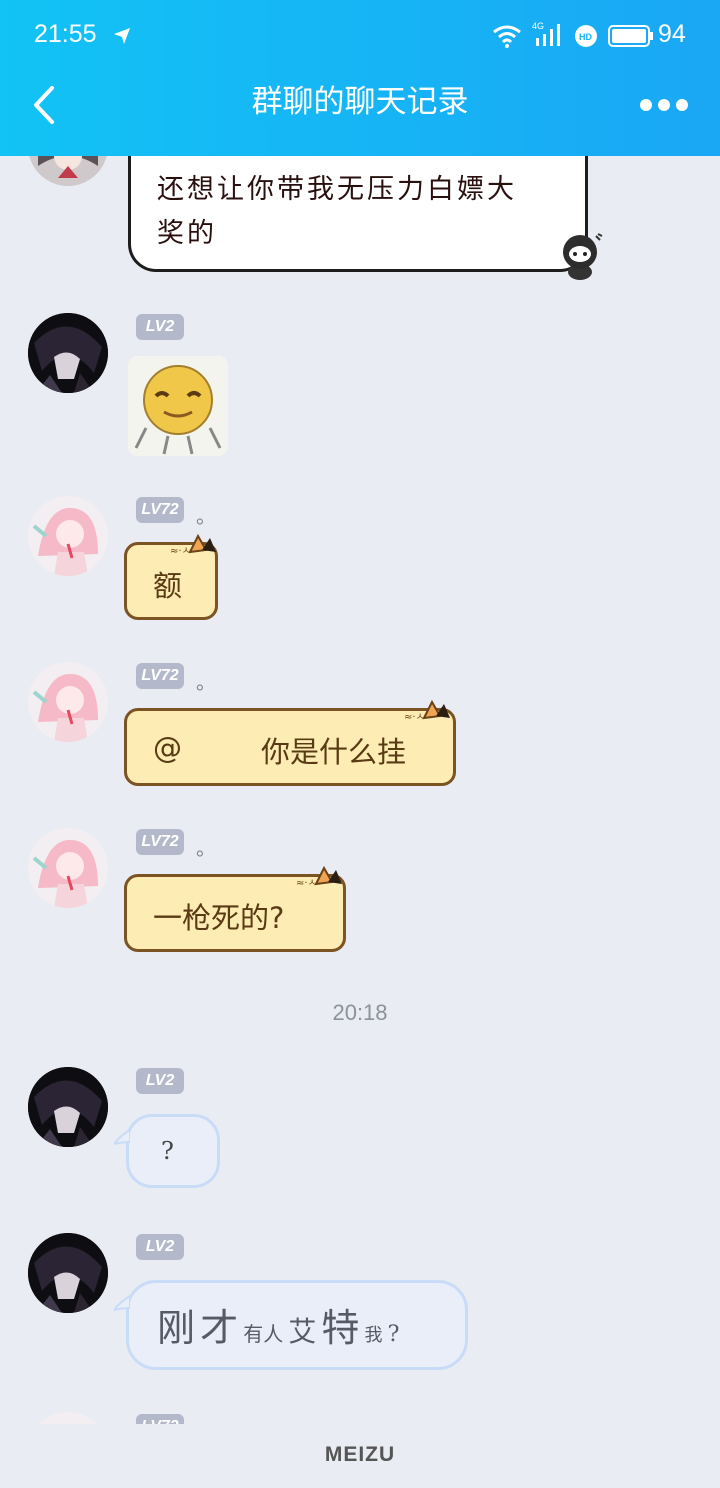  I want to click on message-bubble: ?, so click(173, 1151).